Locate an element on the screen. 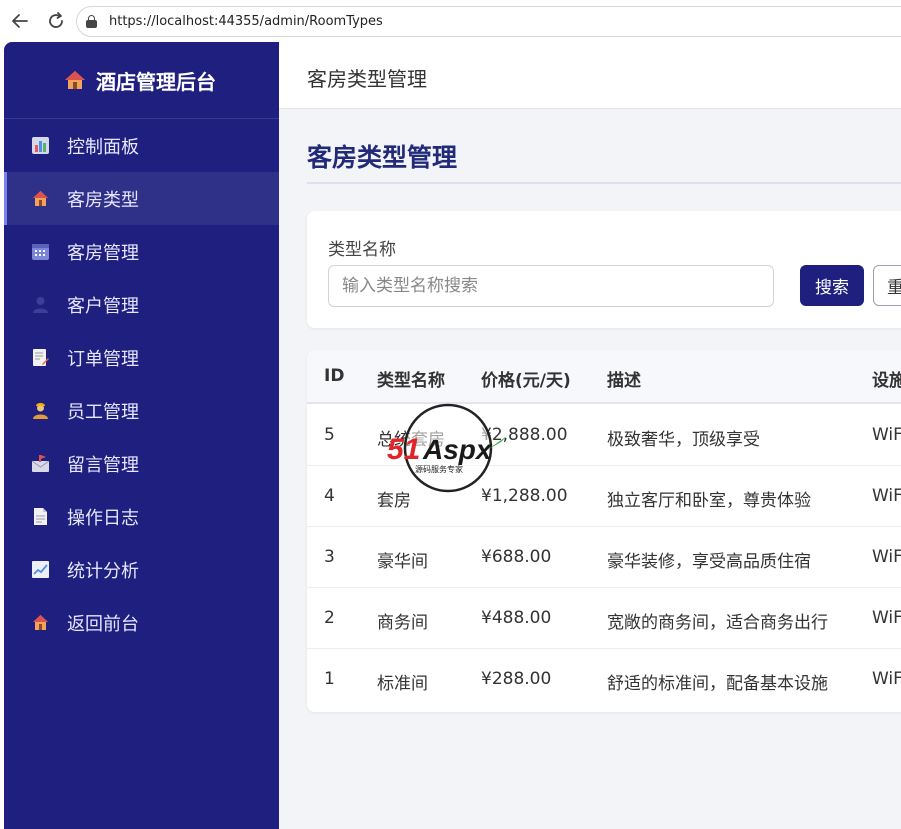 The width and height of the screenshot is (901, 829). watermark-logo: 51 Aspx 源码服务专家 is located at coordinates (447, 448).